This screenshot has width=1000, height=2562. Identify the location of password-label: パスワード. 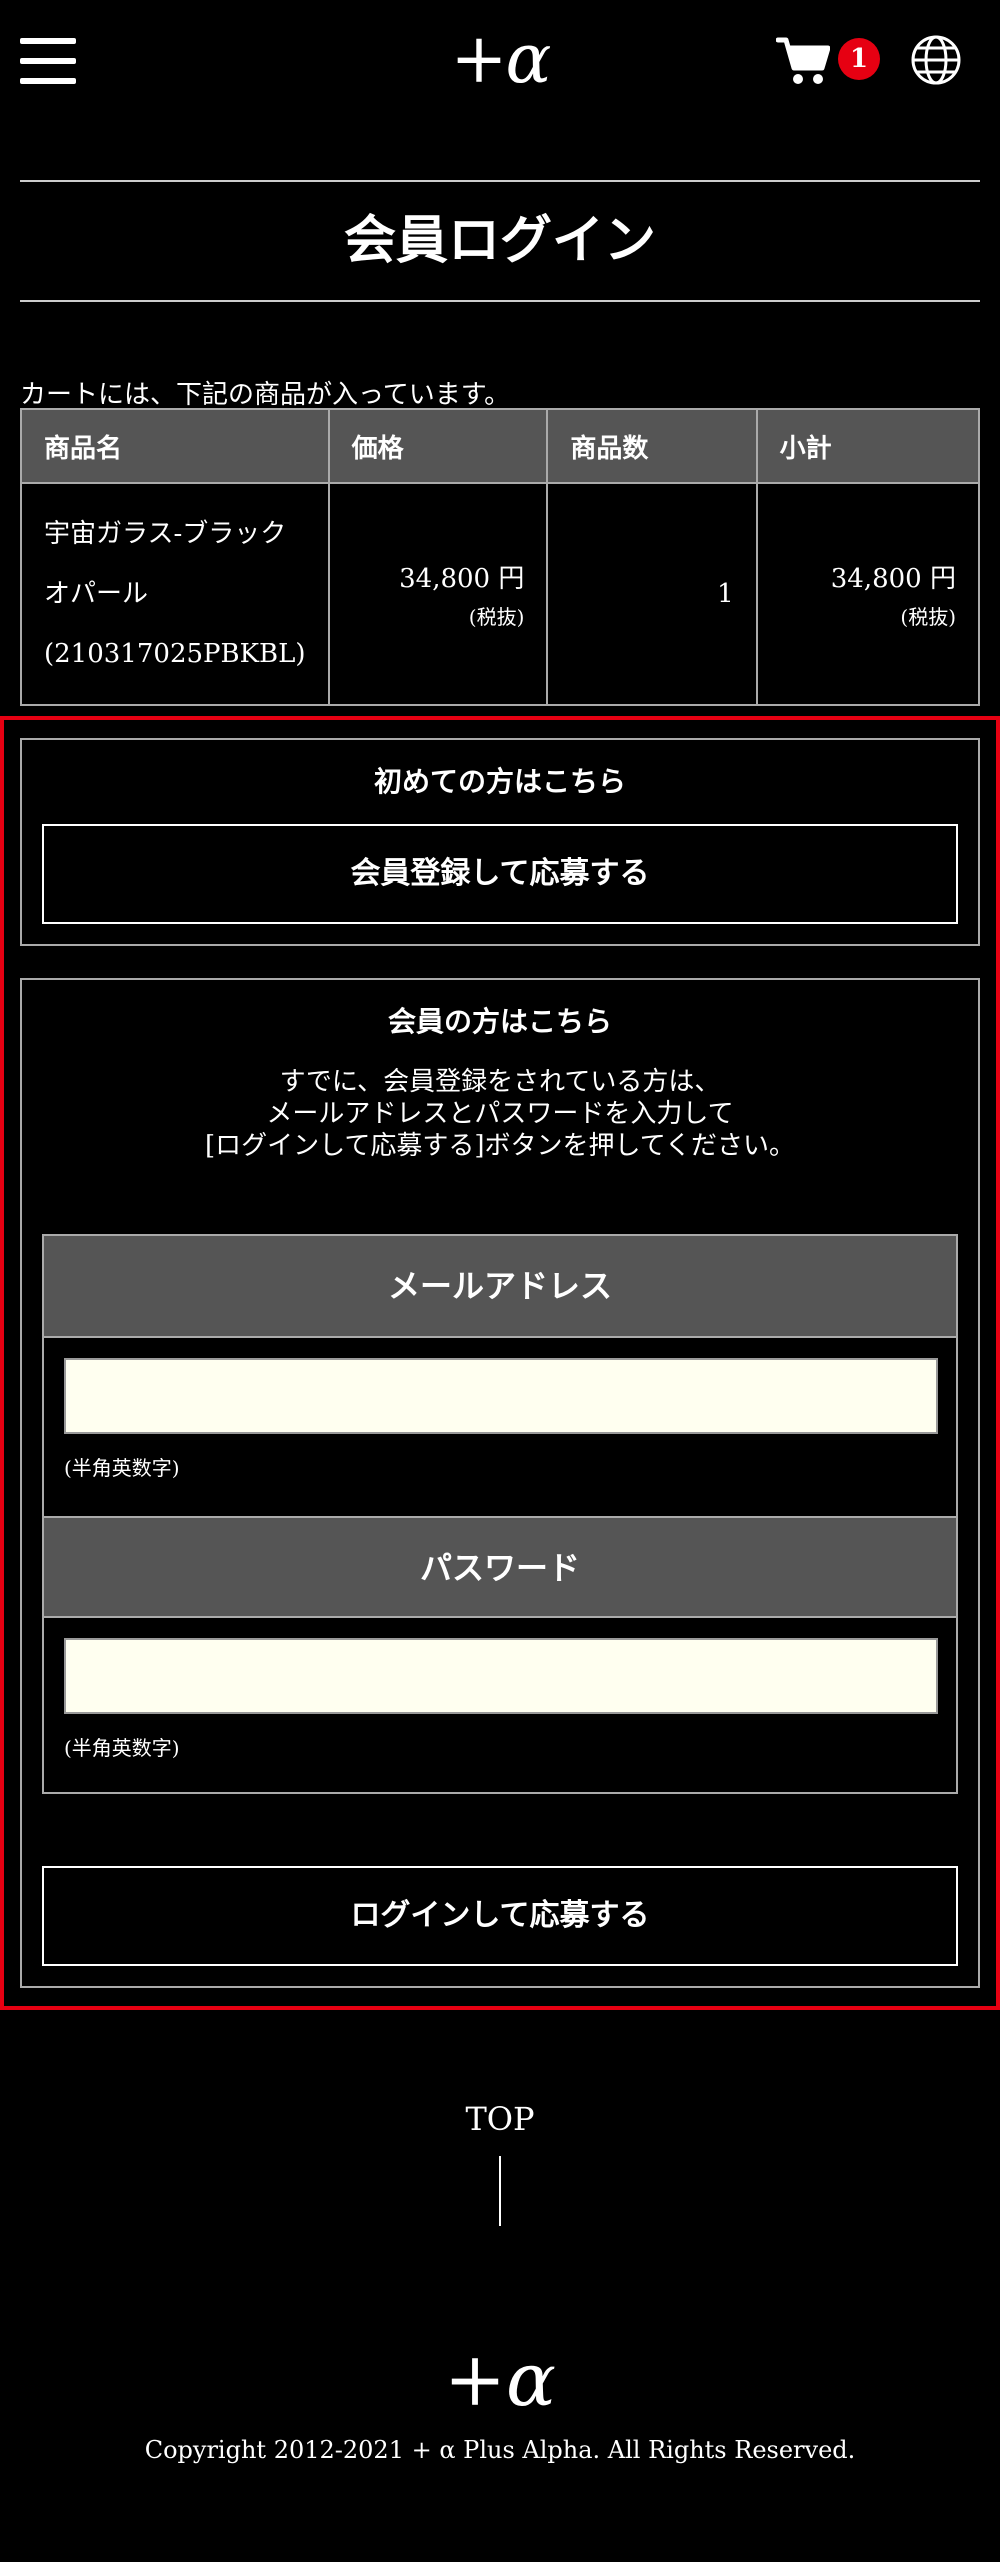
(500, 1567).